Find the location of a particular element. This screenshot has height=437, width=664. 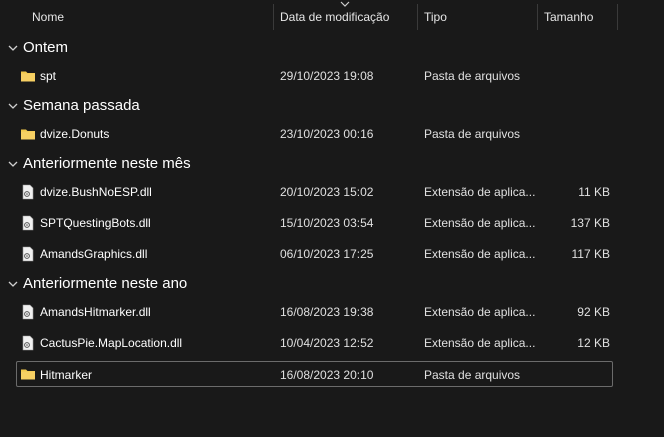

group-header: Ontem is located at coordinates (332, 48).